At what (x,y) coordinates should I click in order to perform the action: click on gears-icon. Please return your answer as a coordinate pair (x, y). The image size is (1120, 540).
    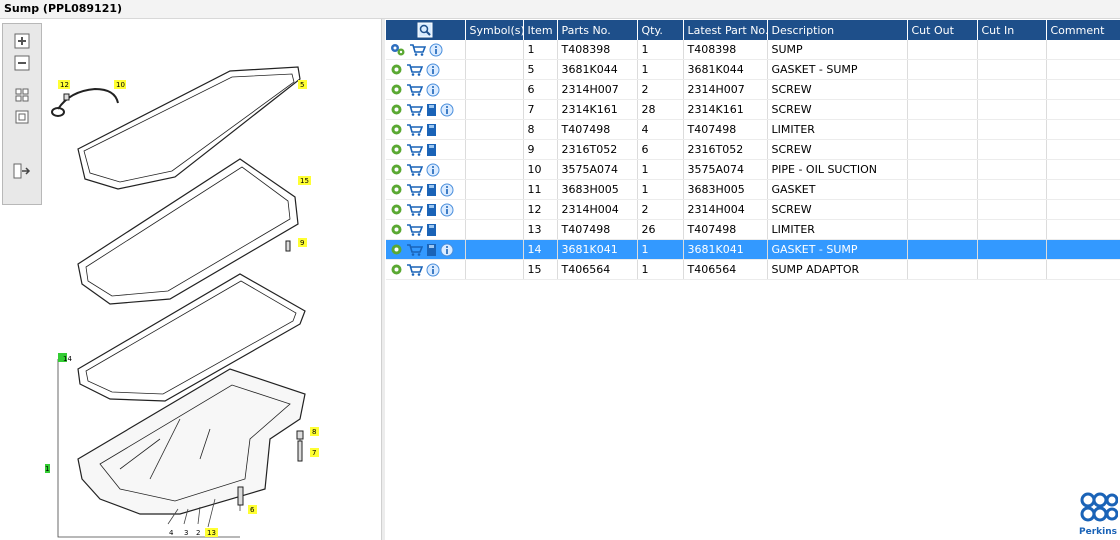
    Looking at the image, I should click on (398, 49).